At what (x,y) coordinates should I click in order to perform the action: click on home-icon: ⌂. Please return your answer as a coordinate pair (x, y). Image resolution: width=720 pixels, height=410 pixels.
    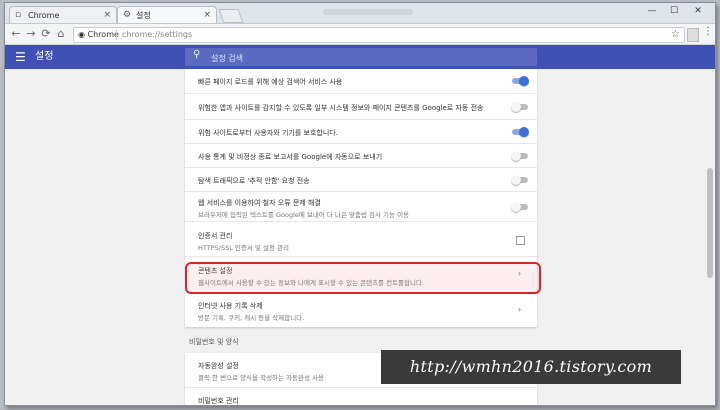
    Looking at the image, I should click on (61, 34).